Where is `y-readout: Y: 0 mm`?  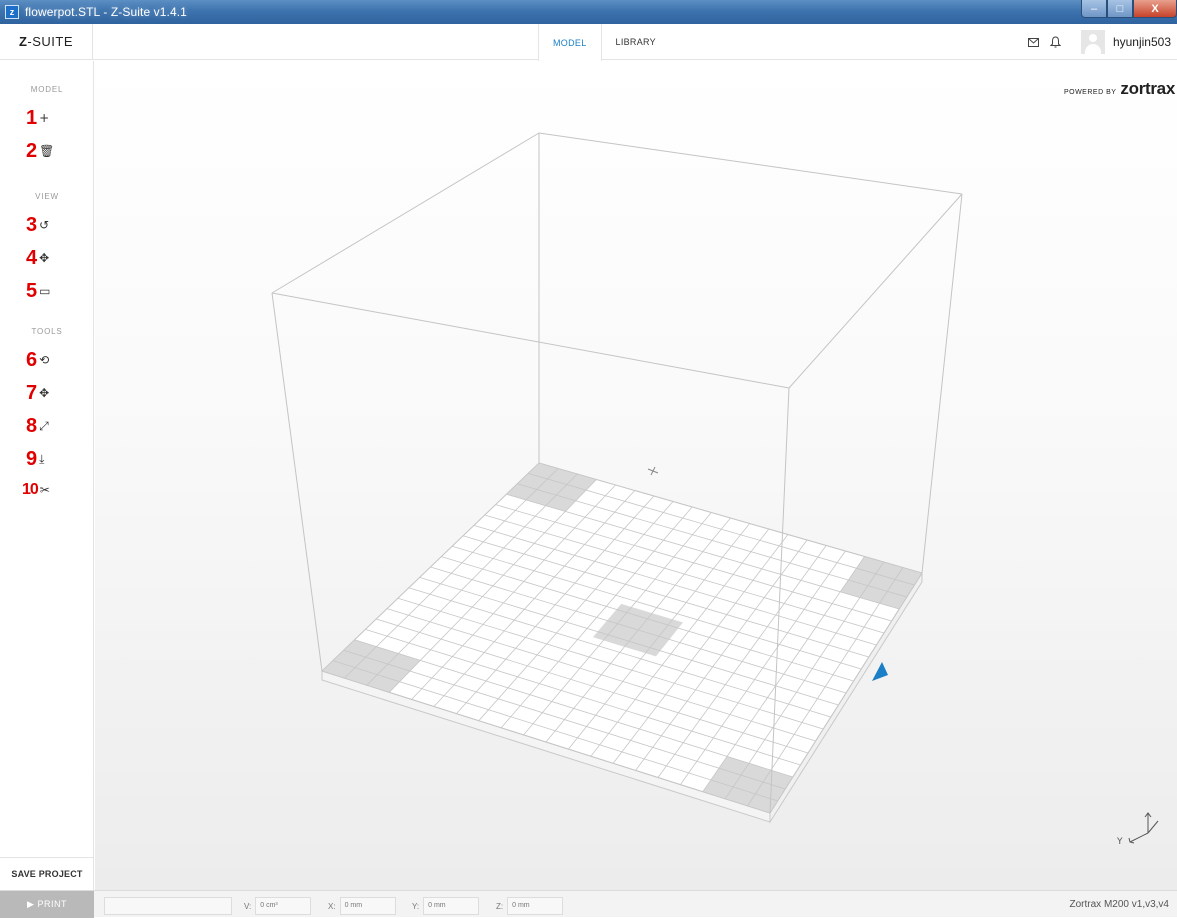
y-readout: Y: 0 mm is located at coordinates (446, 906).